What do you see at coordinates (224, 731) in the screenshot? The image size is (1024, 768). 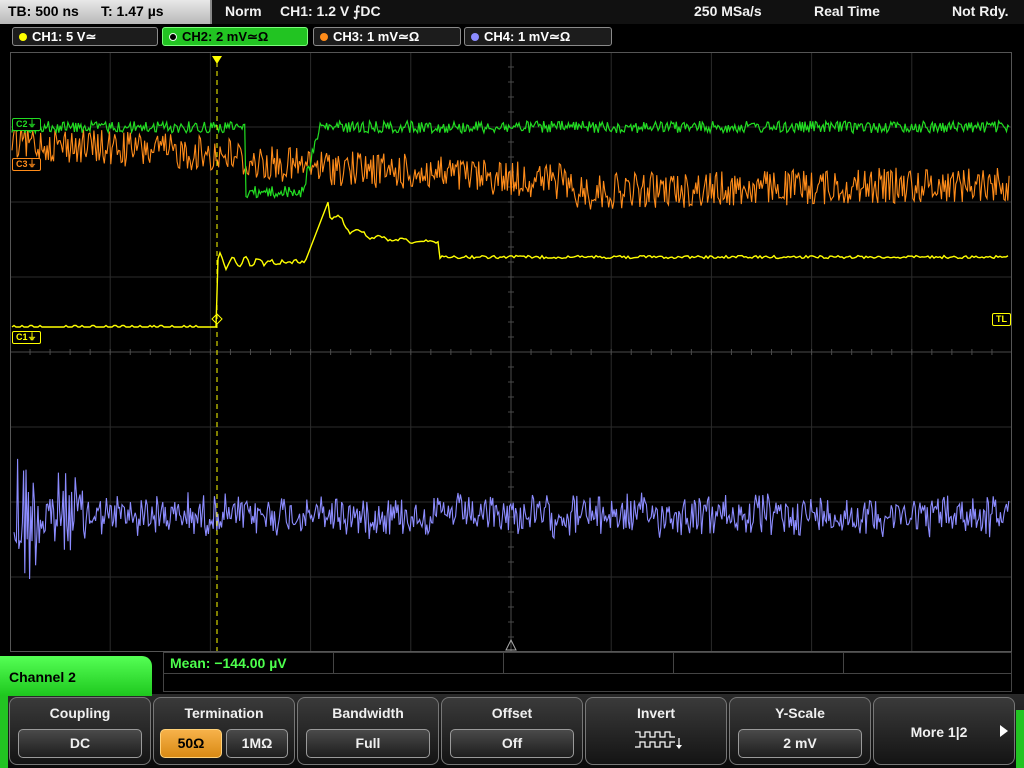 I see `termination-softkey: Termination 50Ω 1MΩ` at bounding box center [224, 731].